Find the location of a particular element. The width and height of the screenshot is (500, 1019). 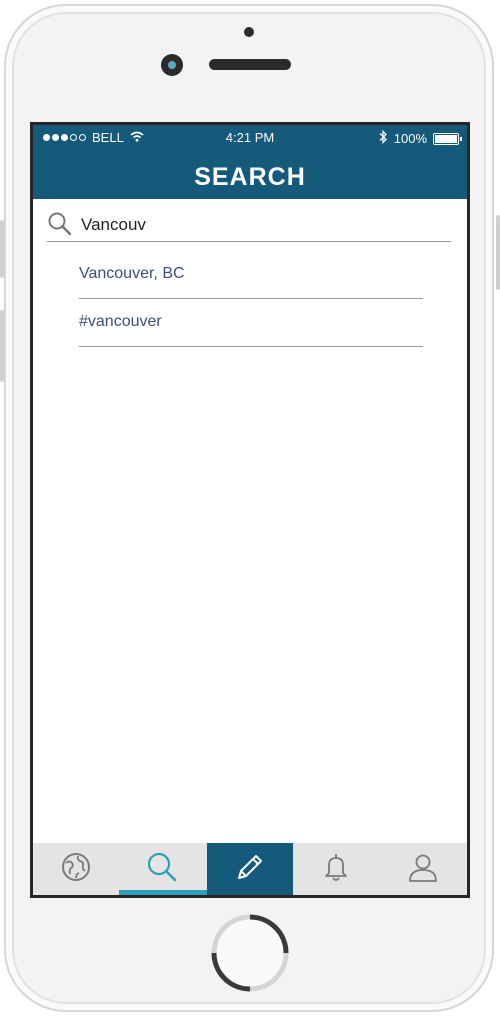

bluetooth-icon is located at coordinates (383, 138).